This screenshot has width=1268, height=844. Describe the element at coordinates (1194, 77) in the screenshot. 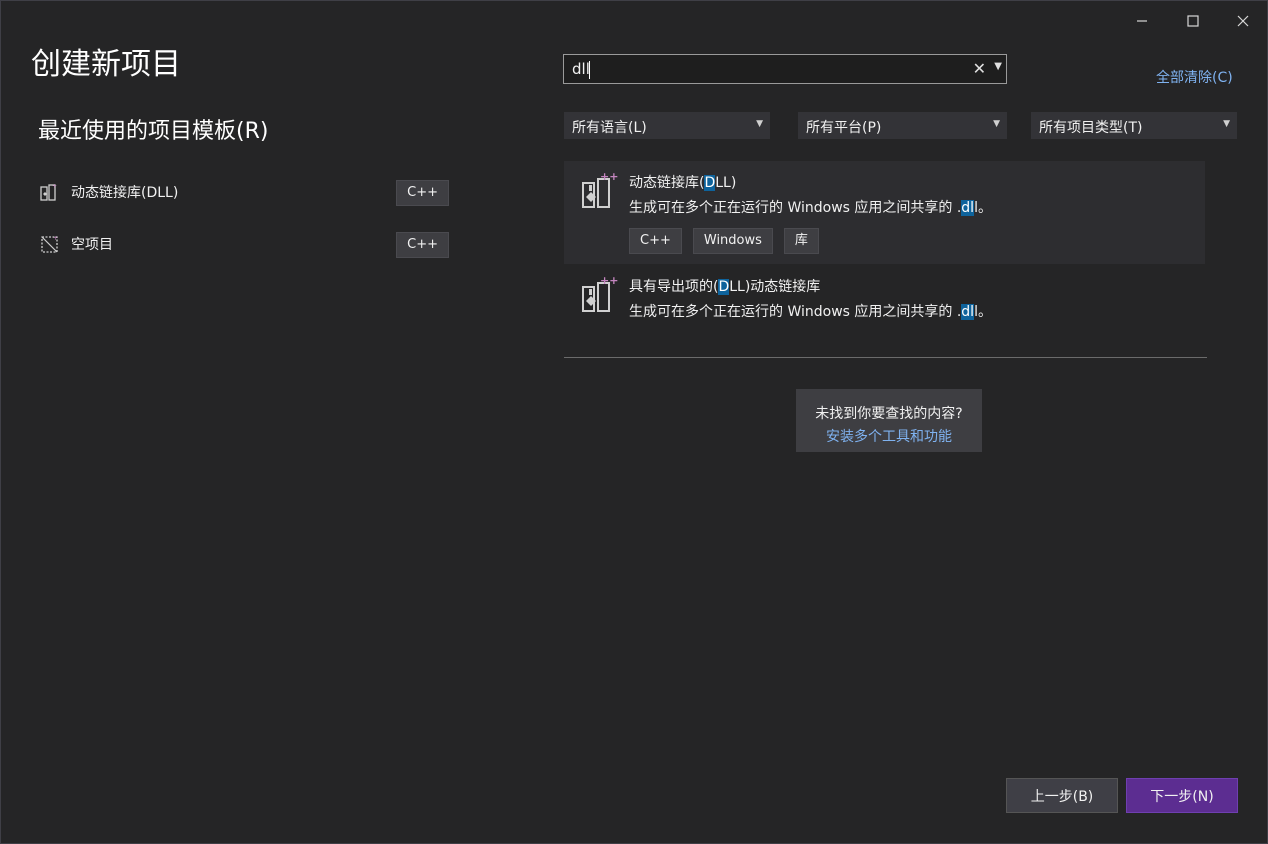

I see `clear-all-link: 全部清除(C)` at that location.